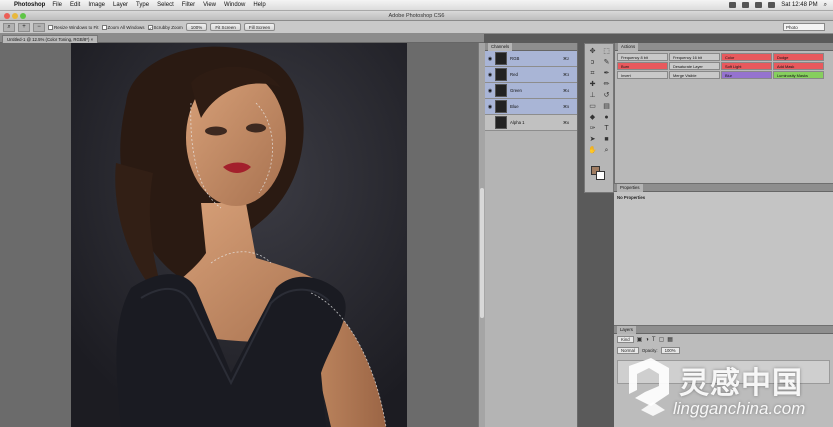 The height and width of the screenshot is (427, 833). Describe the element at coordinates (662, 339) in the screenshot. I see `filter-shape-icon: ▢` at that location.